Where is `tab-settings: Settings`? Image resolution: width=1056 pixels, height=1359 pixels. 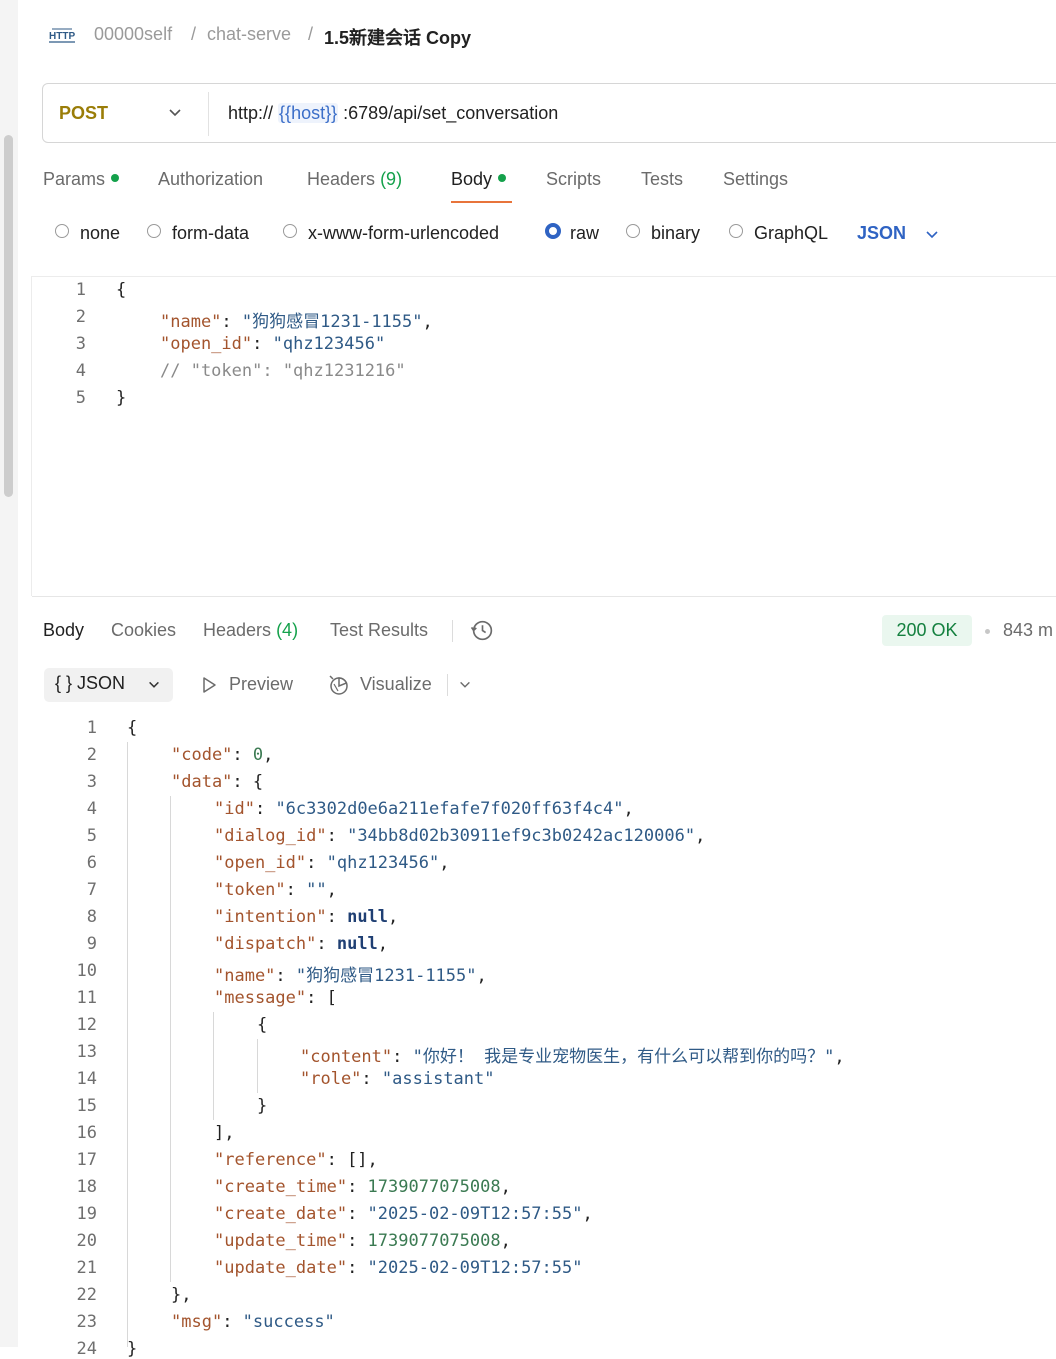
tab-settings: Settings is located at coordinates (755, 179).